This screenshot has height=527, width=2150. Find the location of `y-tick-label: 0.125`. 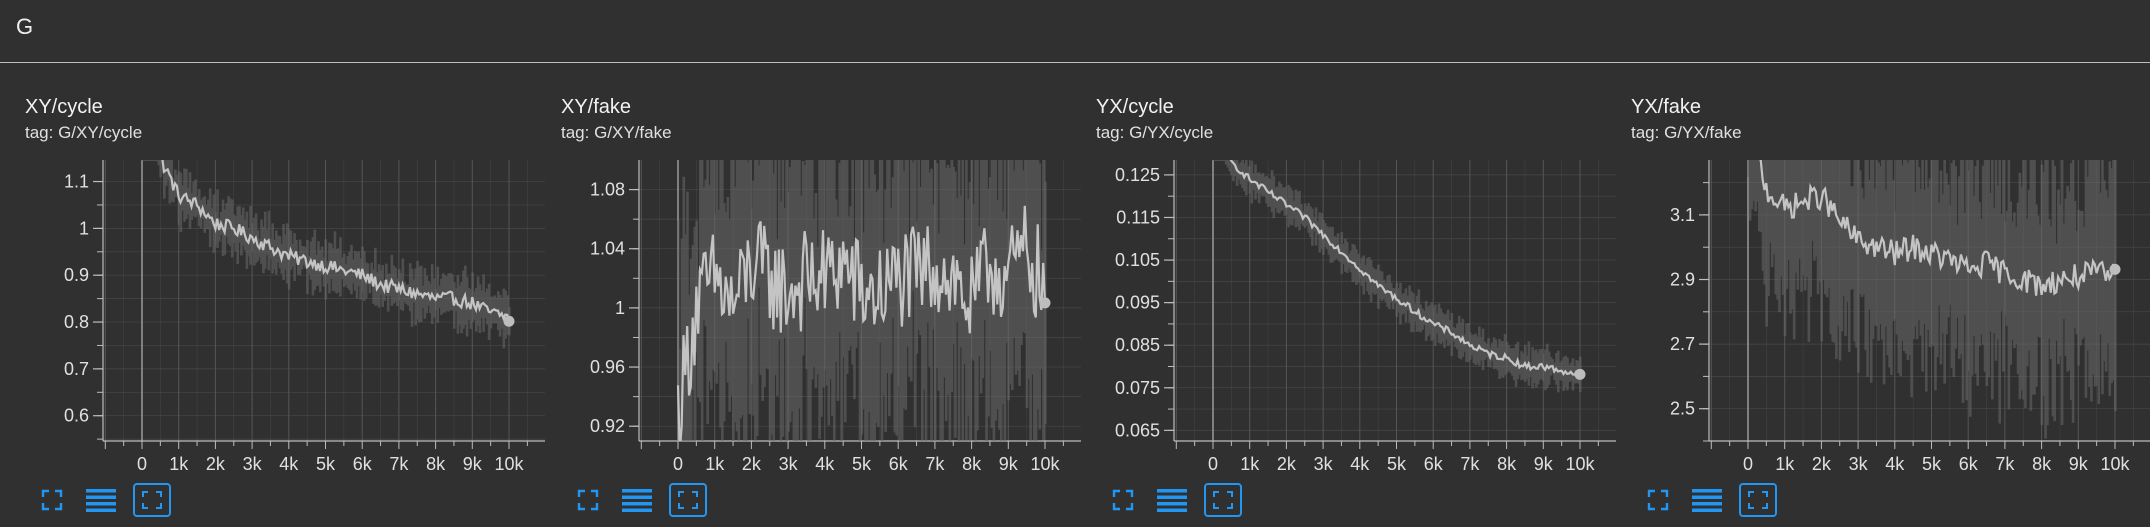

y-tick-label: 0.125 is located at coordinates (1137, 175).